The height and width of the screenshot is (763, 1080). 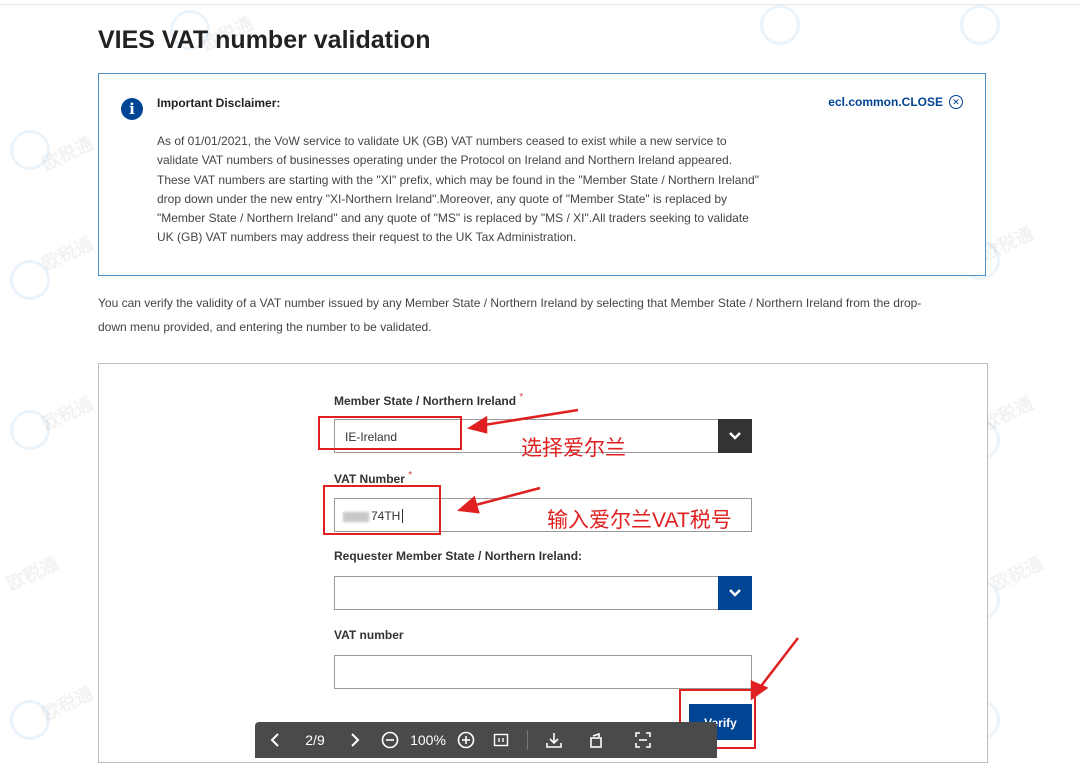 What do you see at coordinates (390, 740) in the screenshot?
I see `zoom-out-icon` at bounding box center [390, 740].